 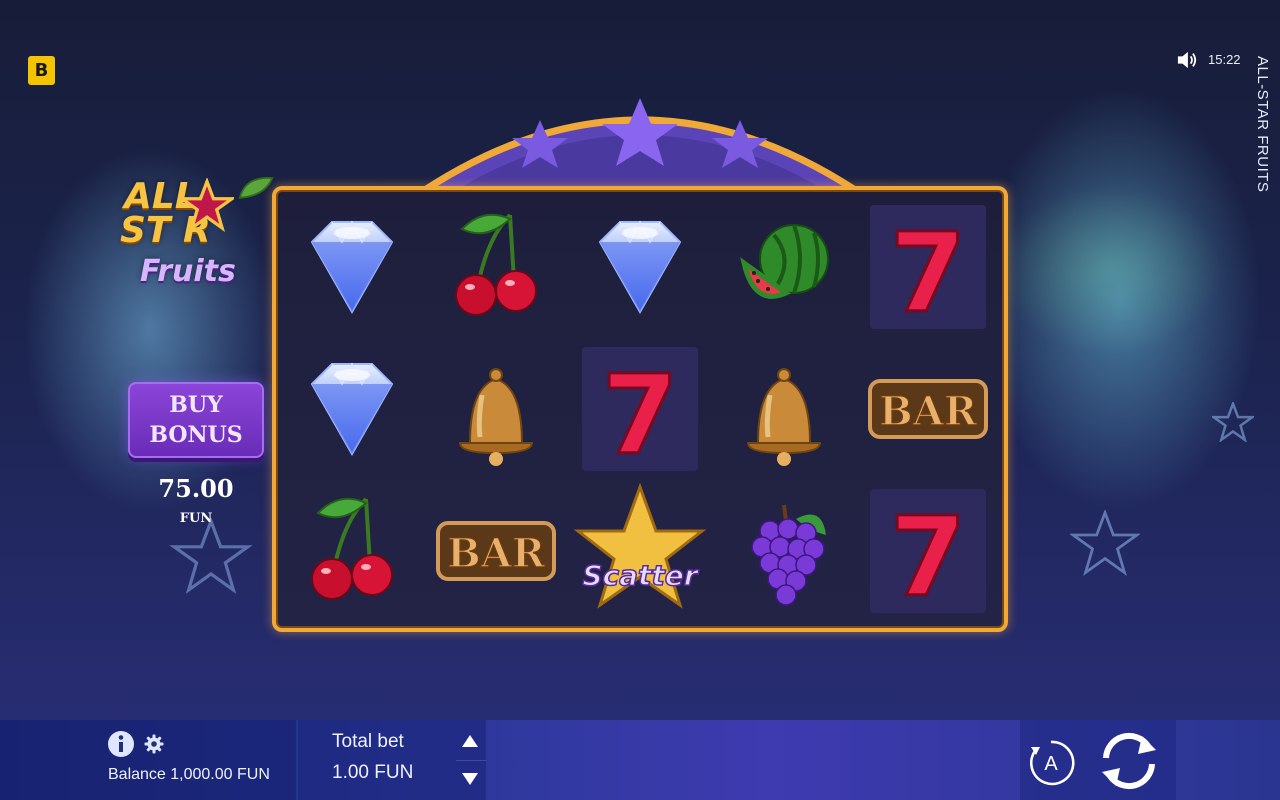 I want to click on total-bet-label: Total bet, so click(x=368, y=741).